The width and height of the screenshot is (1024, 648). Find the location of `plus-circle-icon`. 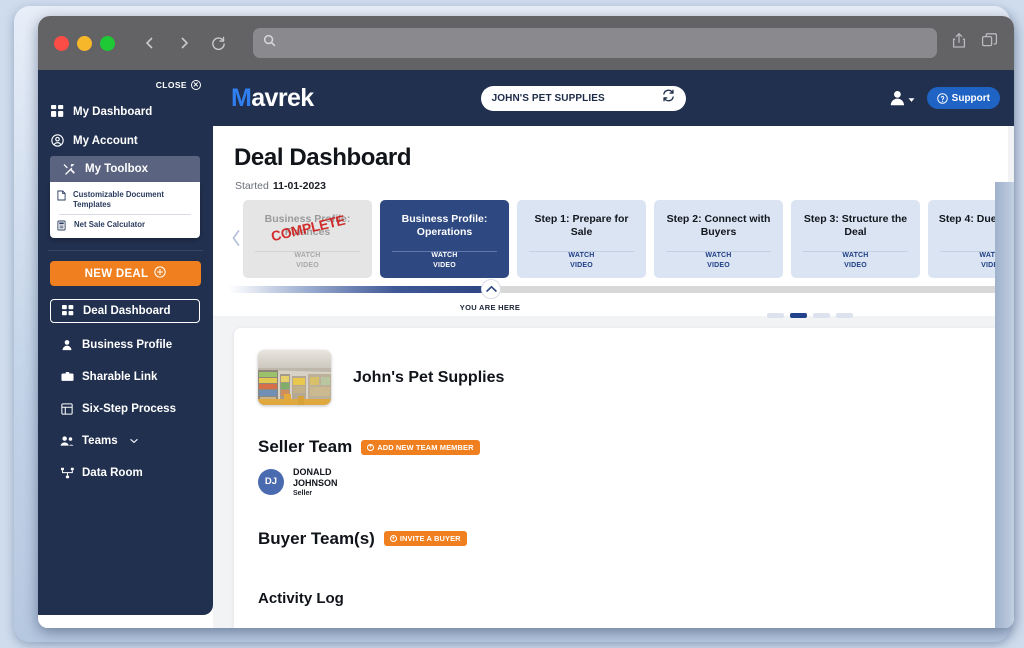

plus-circle-icon is located at coordinates (160, 273).